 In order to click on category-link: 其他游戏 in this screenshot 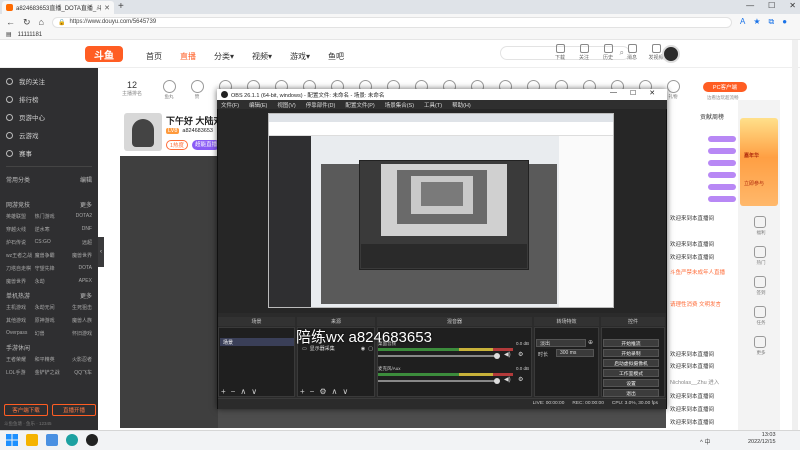, I will do `click(20, 320)`.